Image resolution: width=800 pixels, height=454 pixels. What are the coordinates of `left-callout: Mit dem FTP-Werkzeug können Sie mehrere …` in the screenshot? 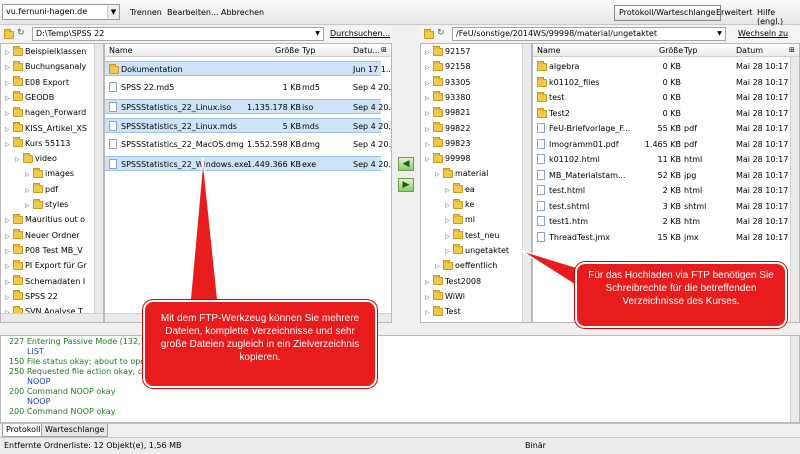 It's located at (260, 344).